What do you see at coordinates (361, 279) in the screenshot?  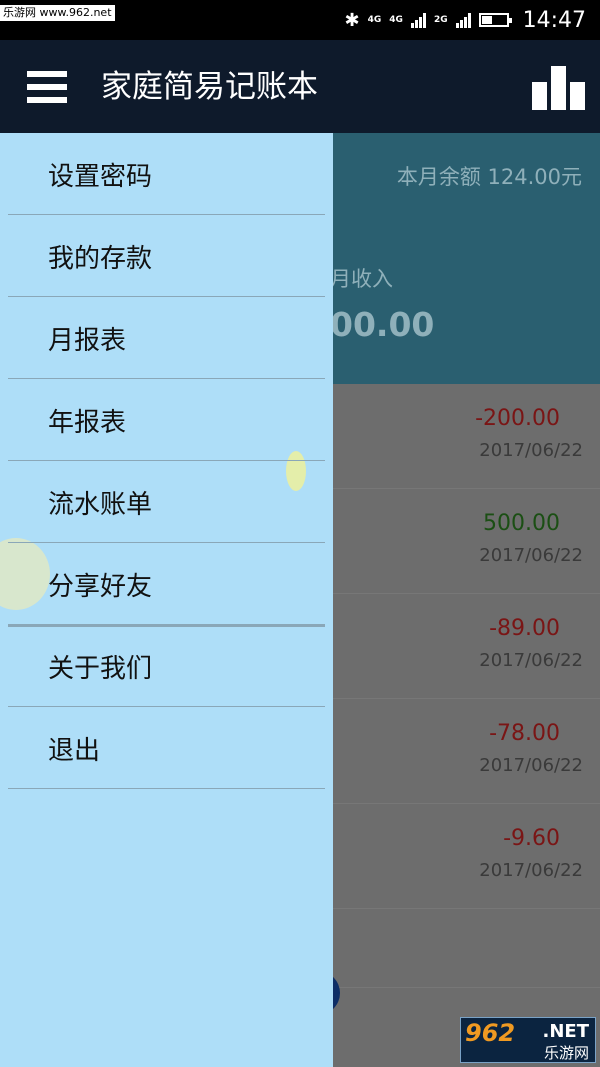 I see `income-label: 月收入` at bounding box center [361, 279].